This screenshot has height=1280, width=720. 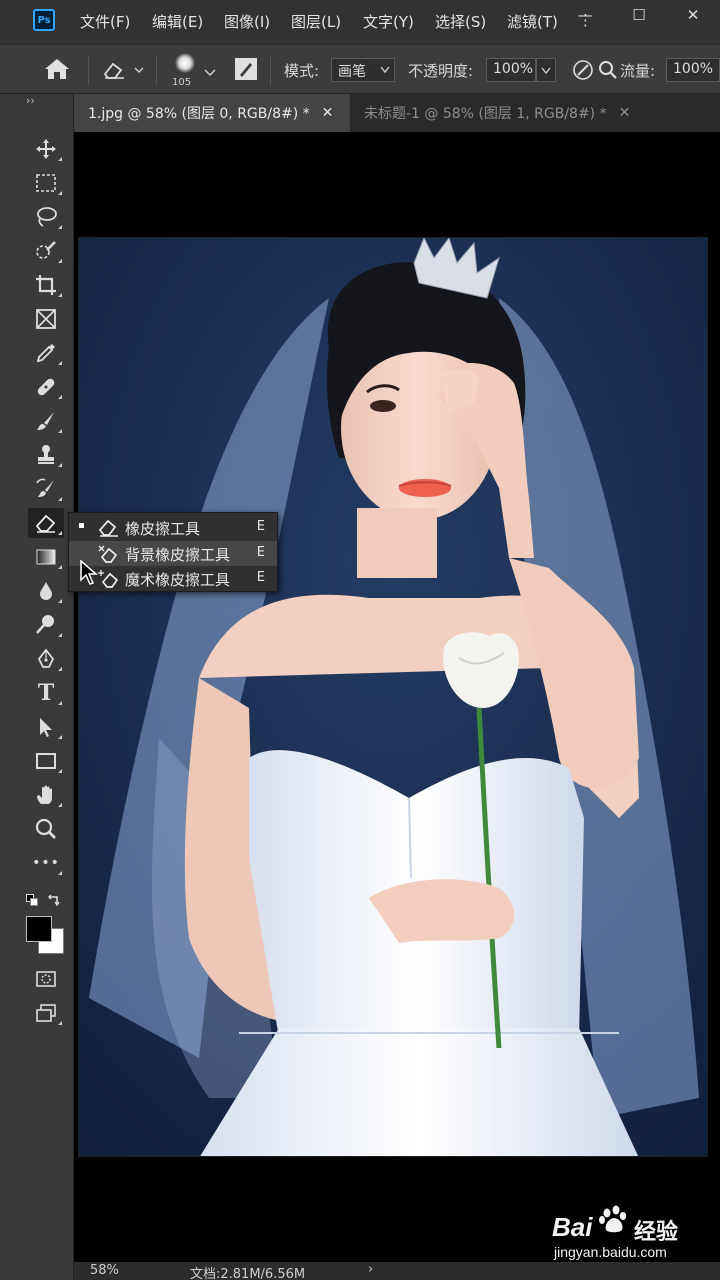 I want to click on swap-colors-icon, so click(x=54, y=902).